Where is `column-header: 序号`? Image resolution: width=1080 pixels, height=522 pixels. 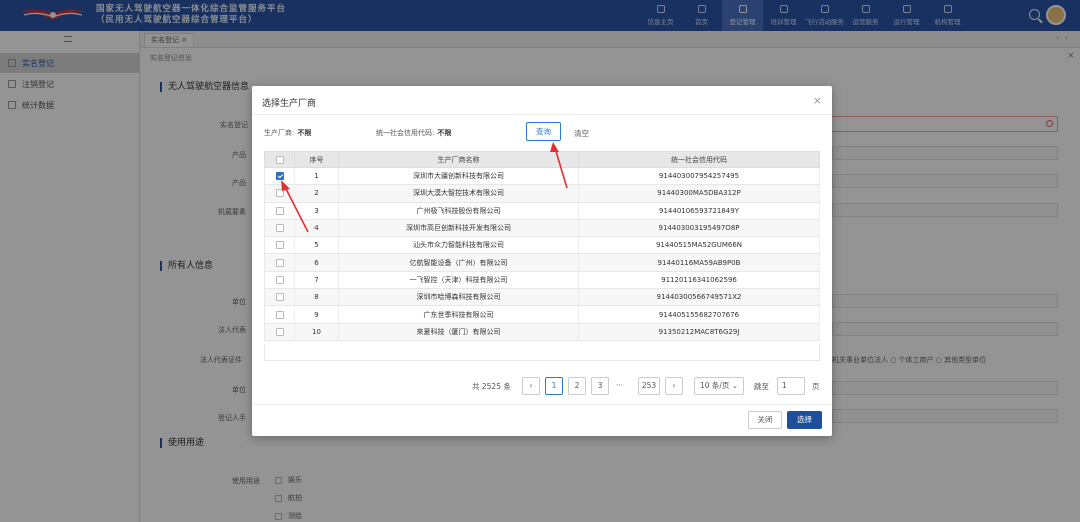 column-header: 序号 is located at coordinates (316, 159).